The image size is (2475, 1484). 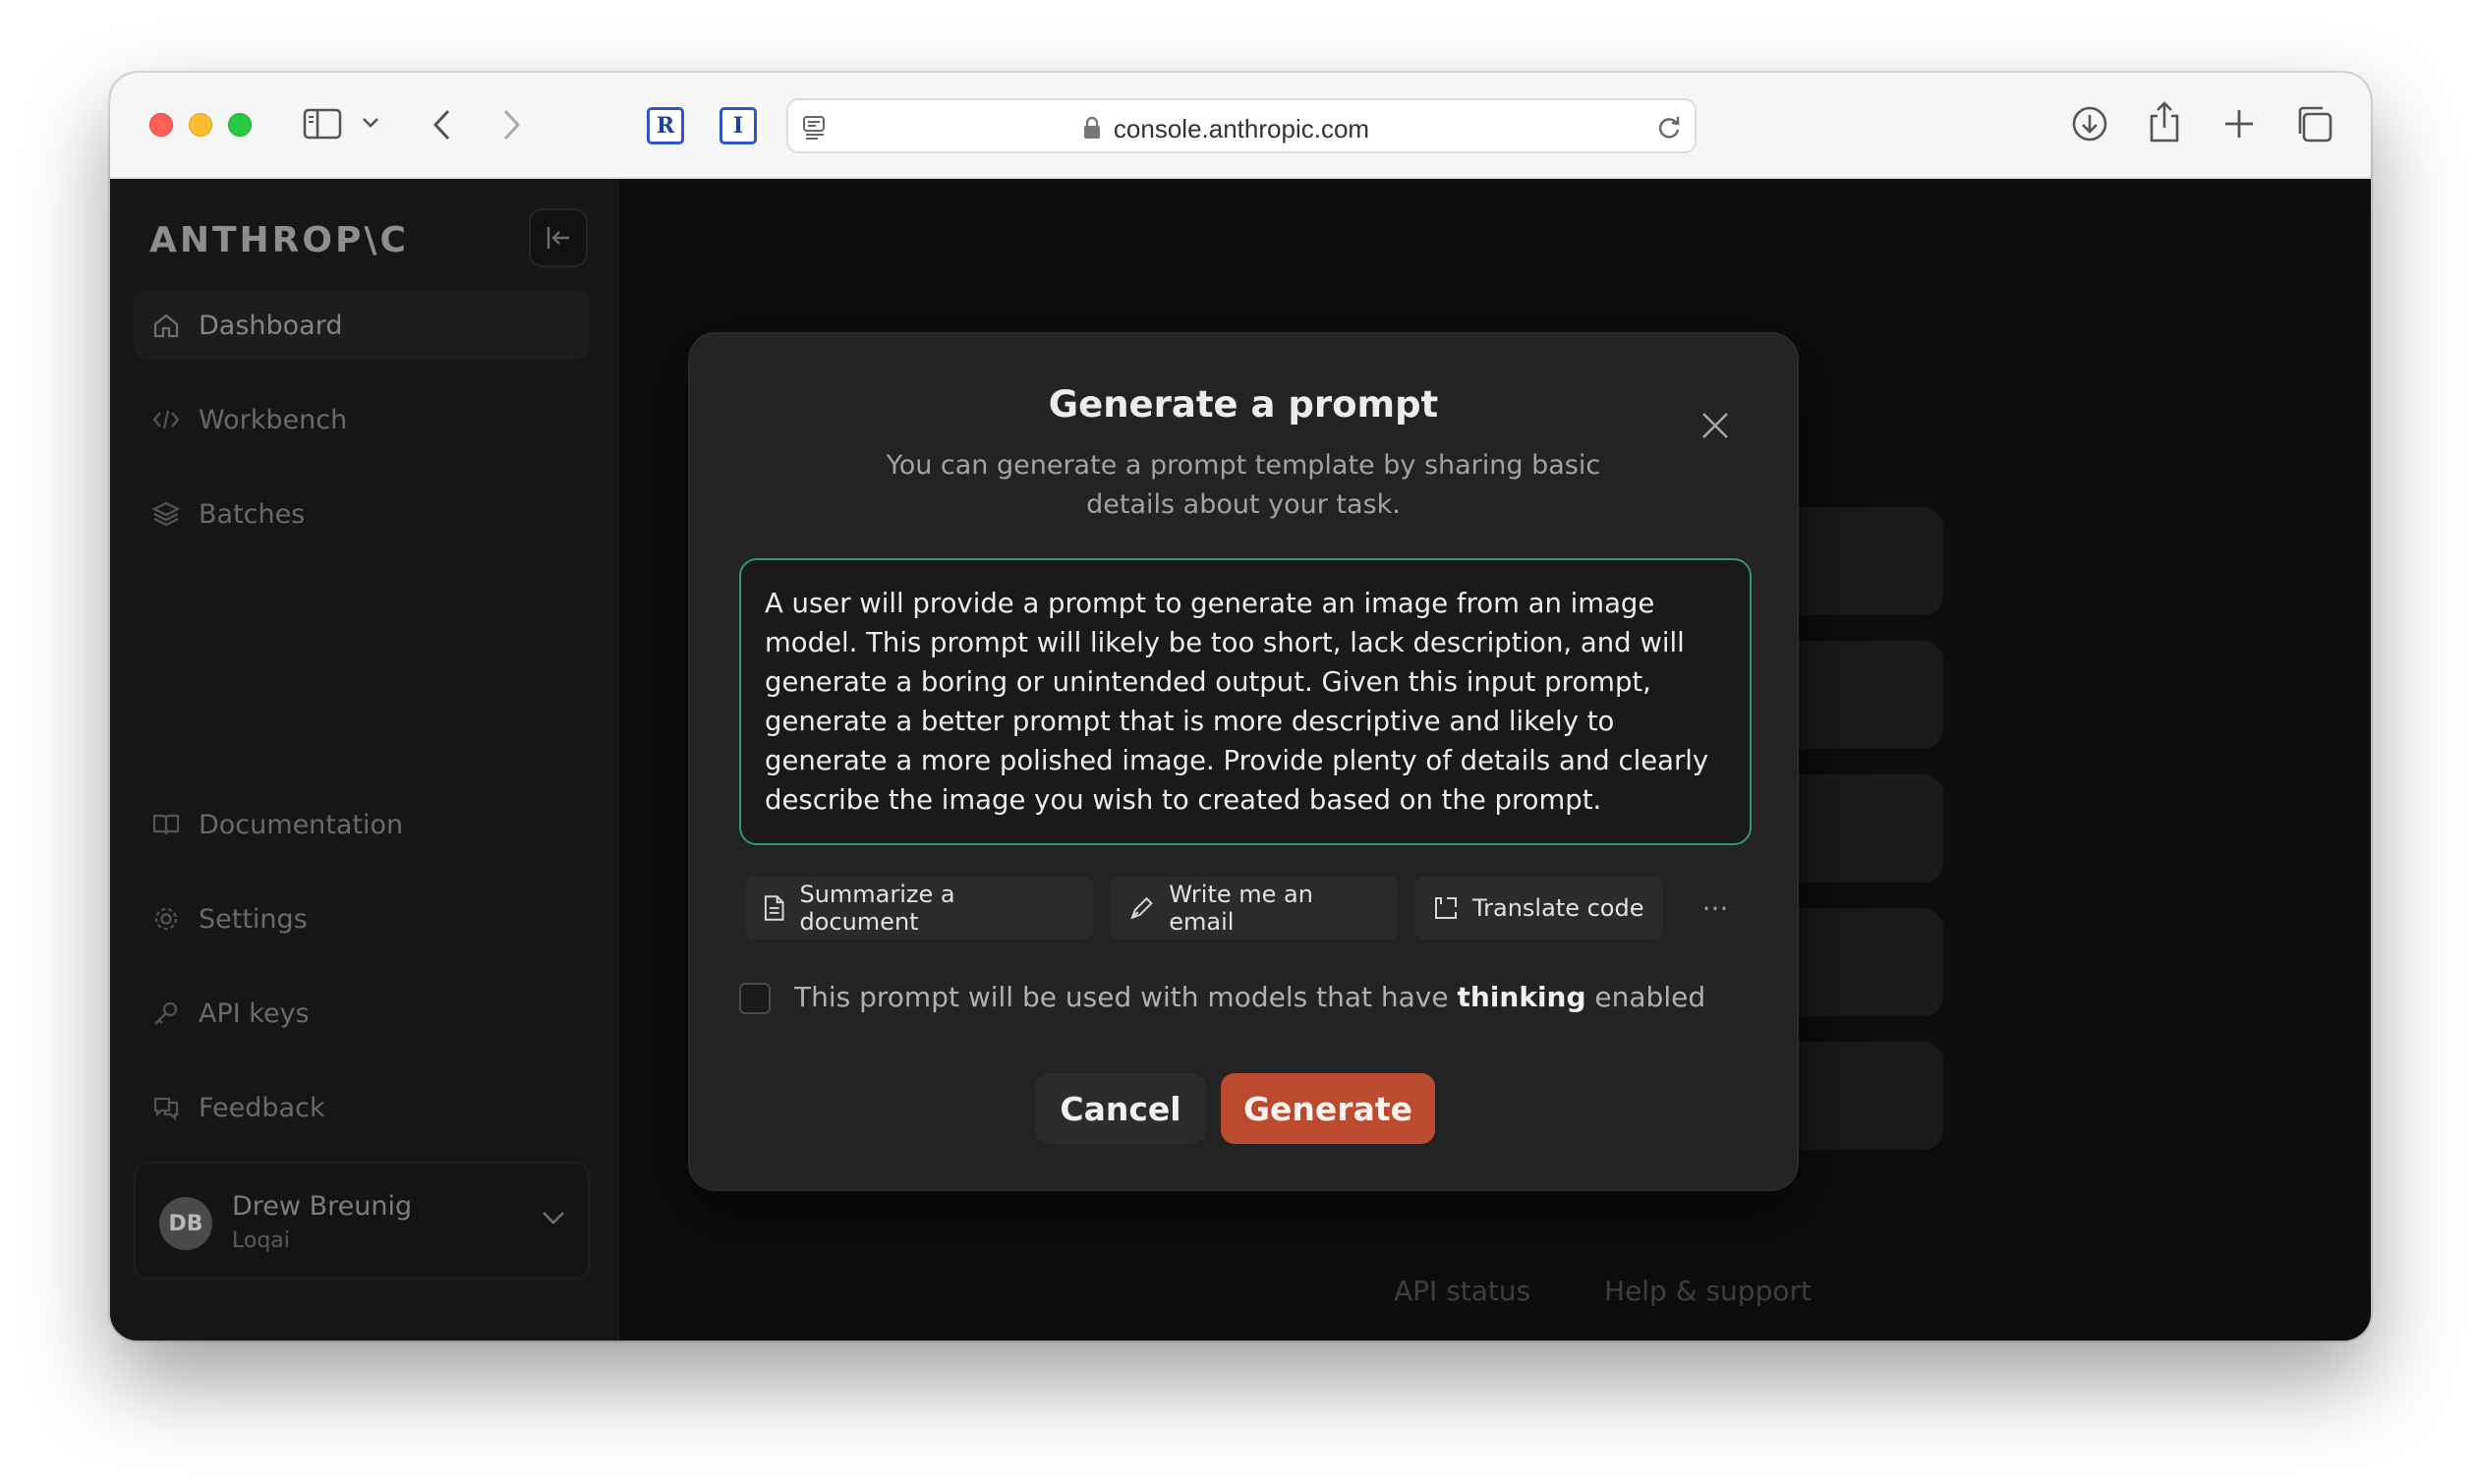 I want to click on document-icon, so click(x=774, y=908).